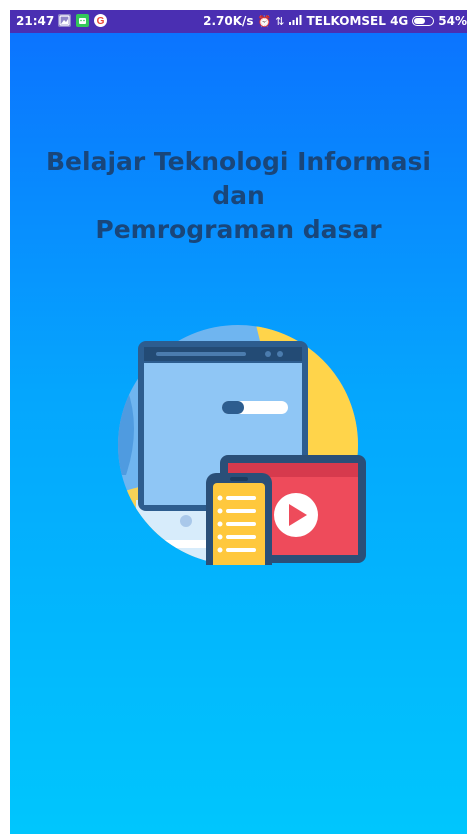 Image resolution: width=467 pixels, height=834 pixels. What do you see at coordinates (64, 20) in the screenshot?
I see `gallery-icon` at bounding box center [64, 20].